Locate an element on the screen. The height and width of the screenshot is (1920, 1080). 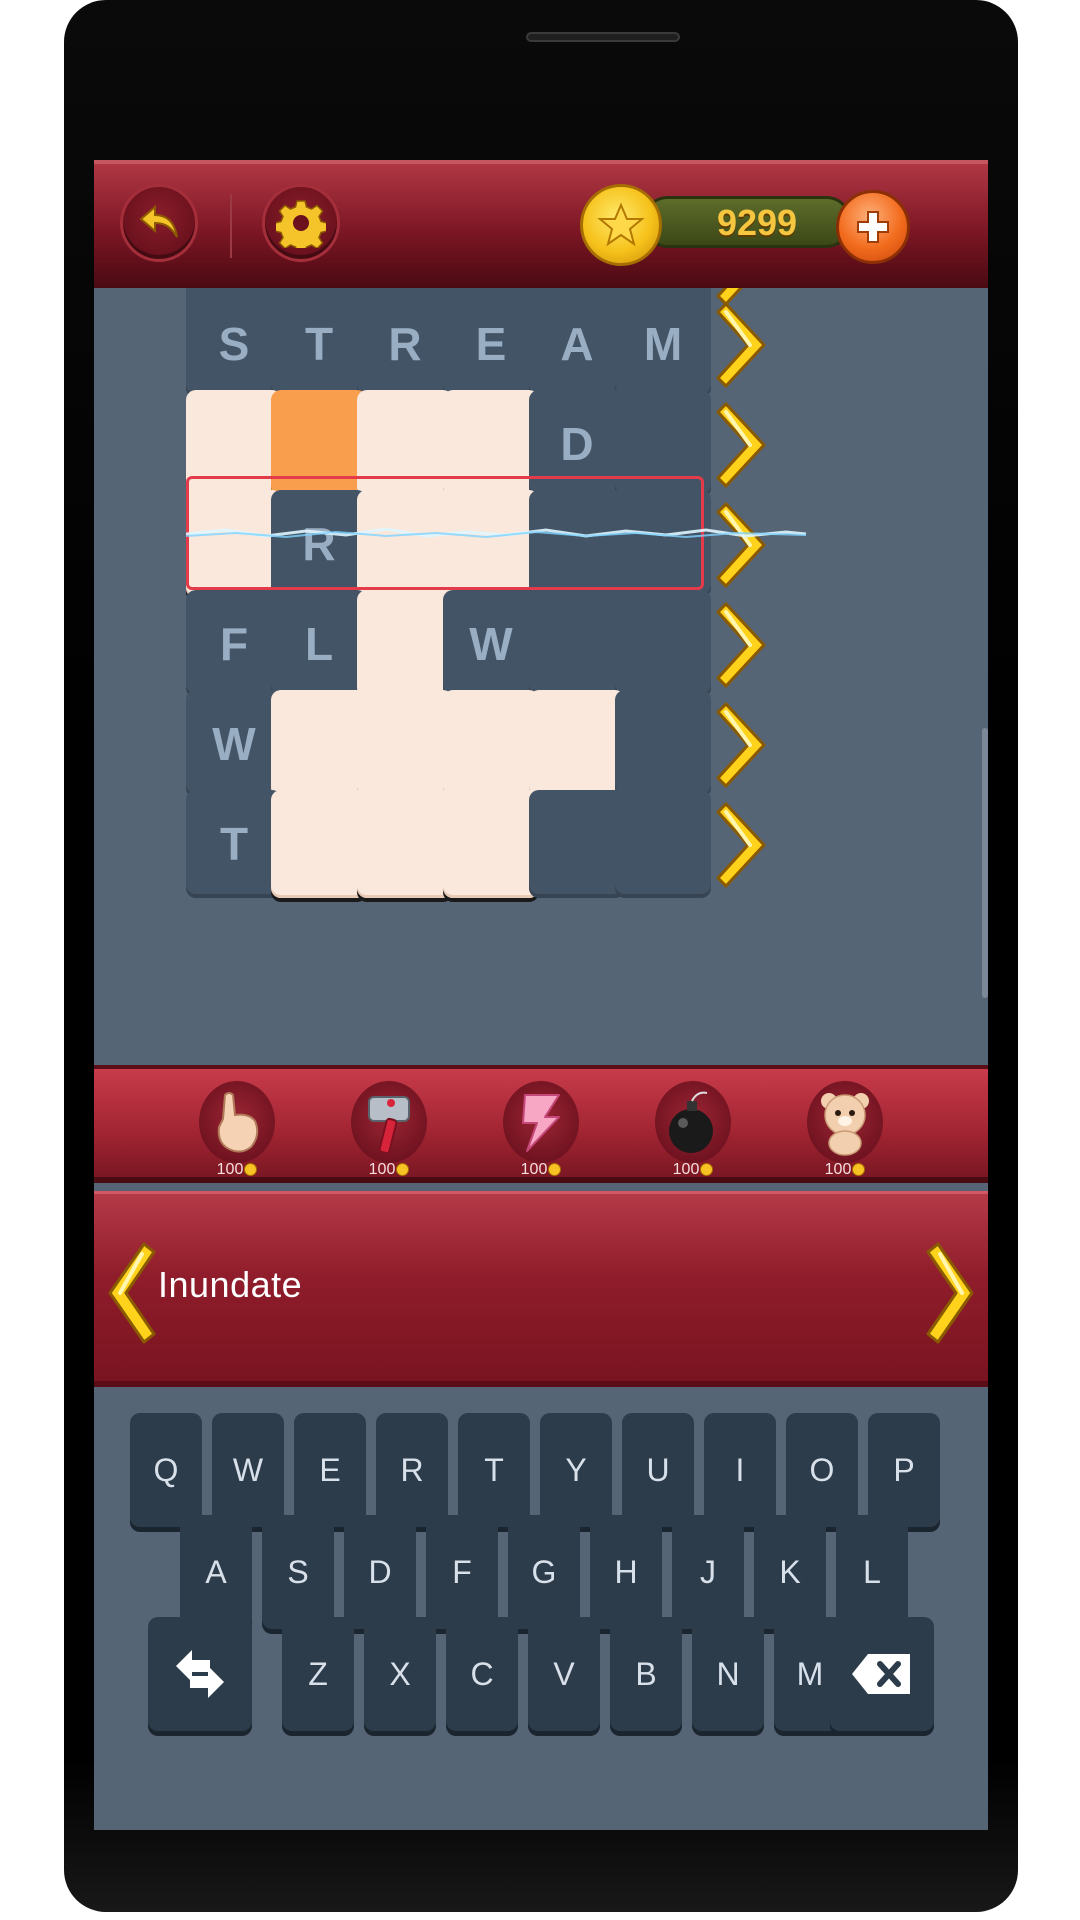
key-h: H is located at coordinates (626, 1572).